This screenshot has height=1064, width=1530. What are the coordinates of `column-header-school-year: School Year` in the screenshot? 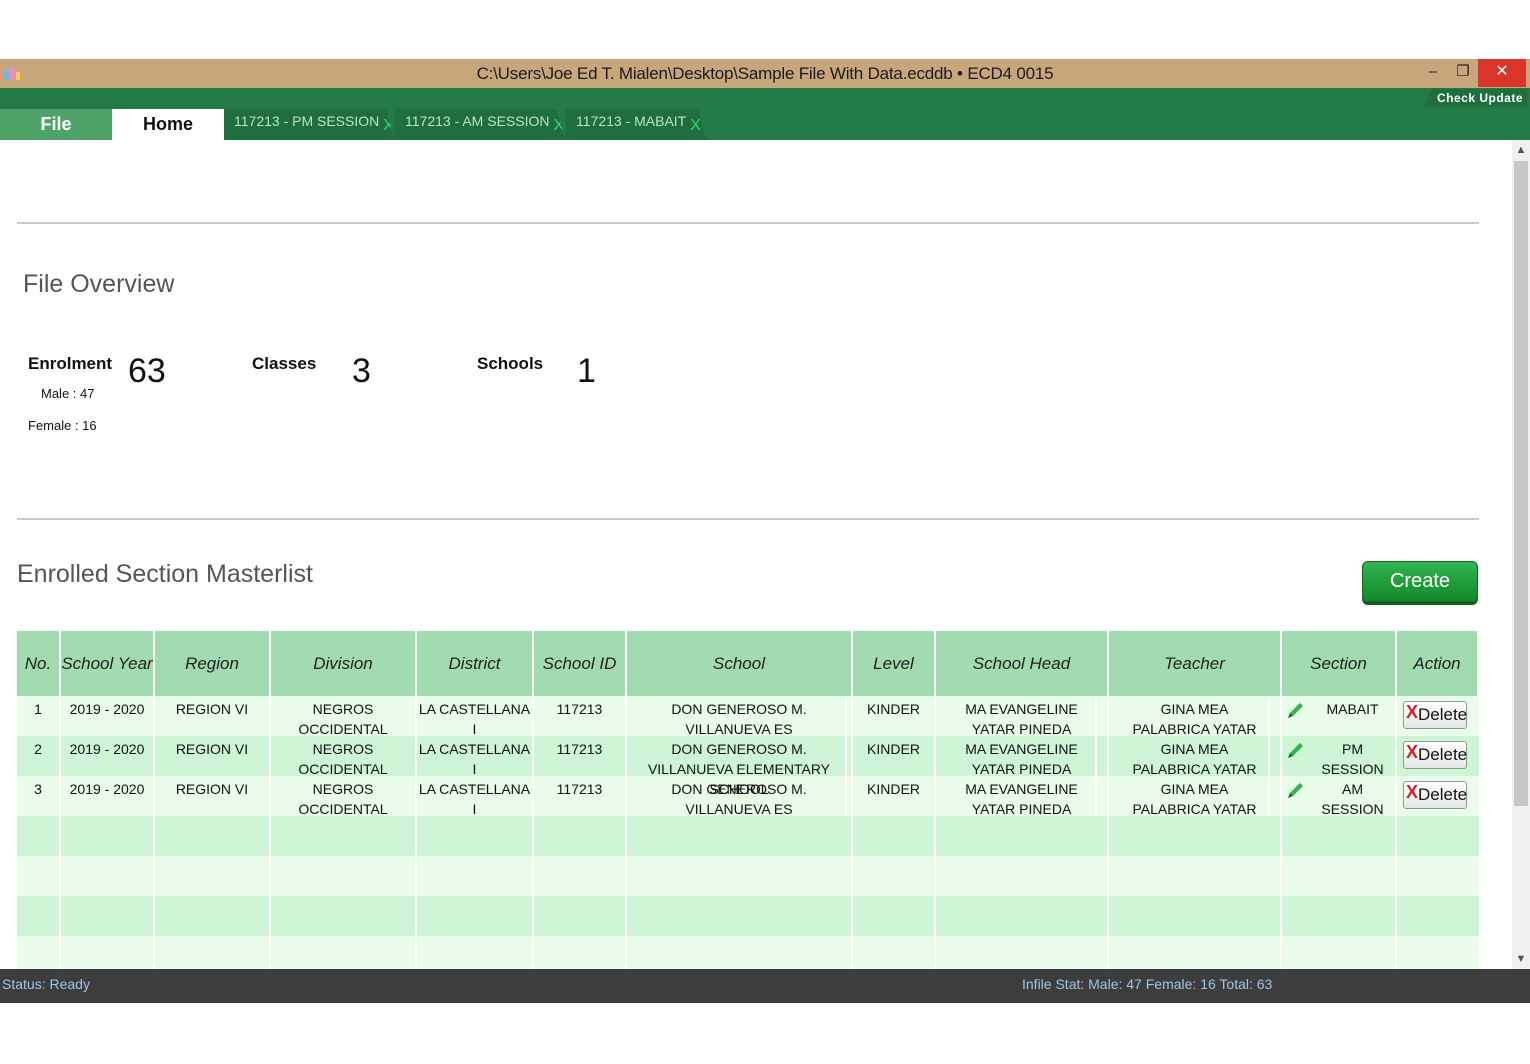 It's located at (108, 663).